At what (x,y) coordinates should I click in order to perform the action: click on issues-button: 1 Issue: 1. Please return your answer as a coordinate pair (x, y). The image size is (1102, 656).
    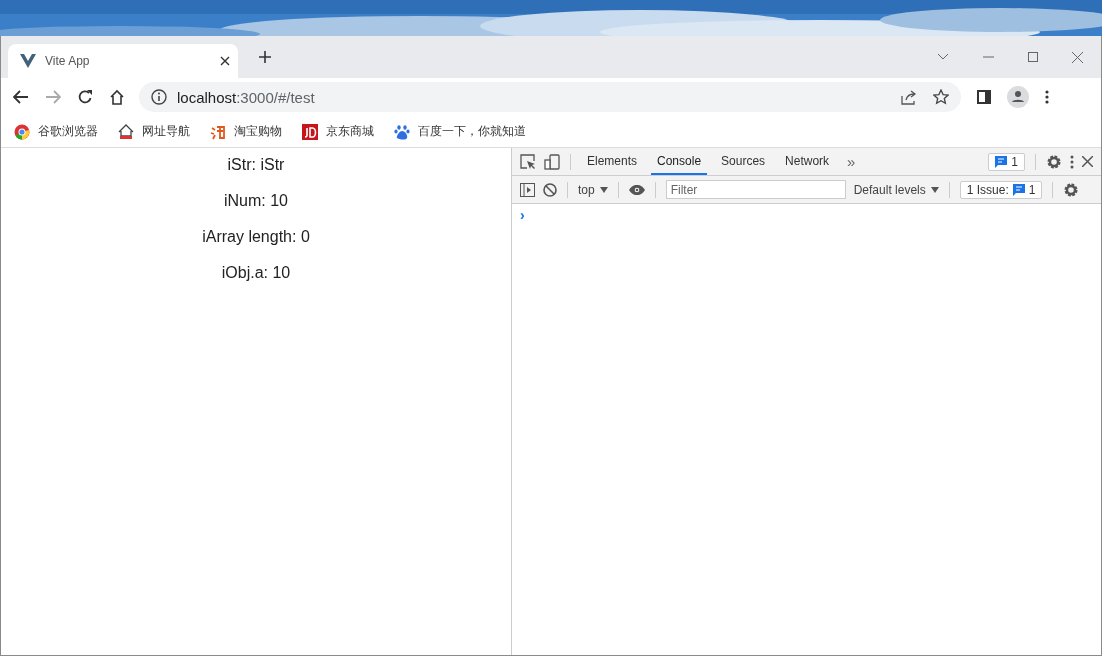
    Looking at the image, I should click on (1001, 189).